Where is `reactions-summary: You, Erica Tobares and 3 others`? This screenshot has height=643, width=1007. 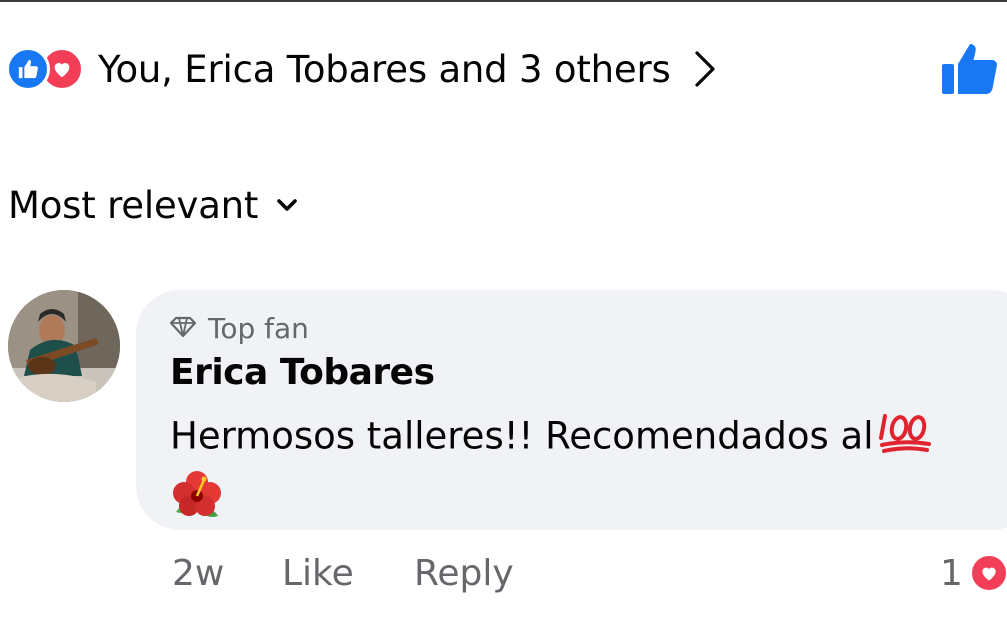 reactions-summary: You, Erica Tobares and 3 others is located at coordinates (361, 69).